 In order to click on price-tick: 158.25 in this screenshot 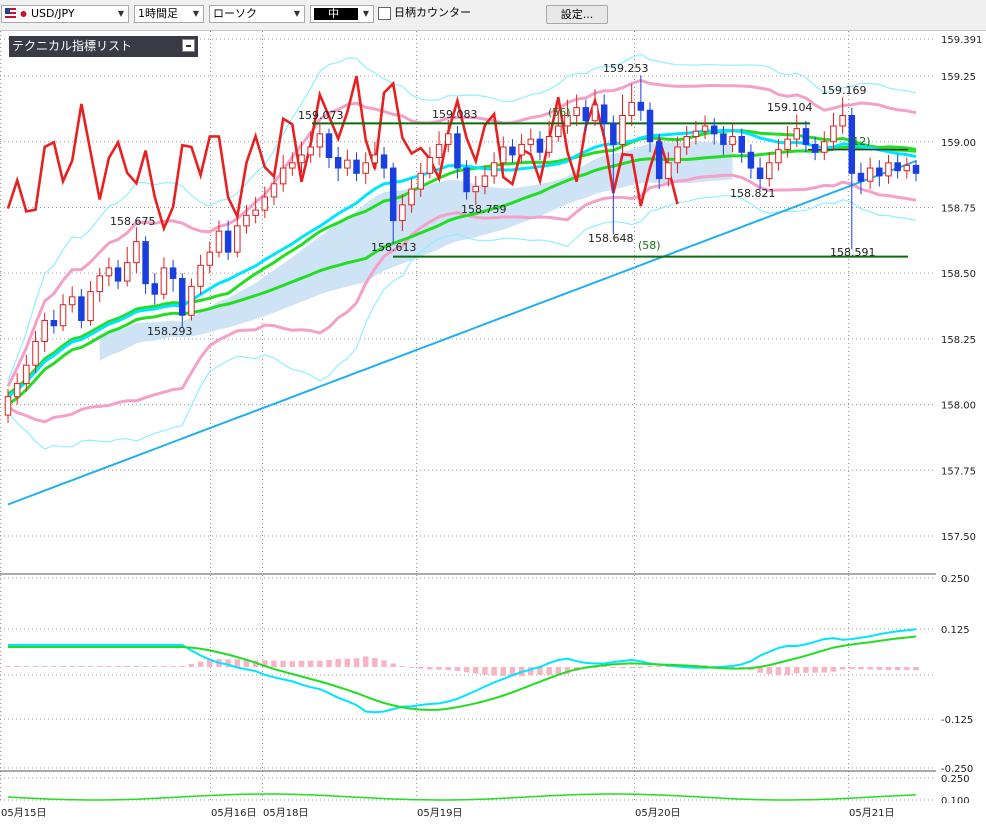, I will do `click(958, 340)`.